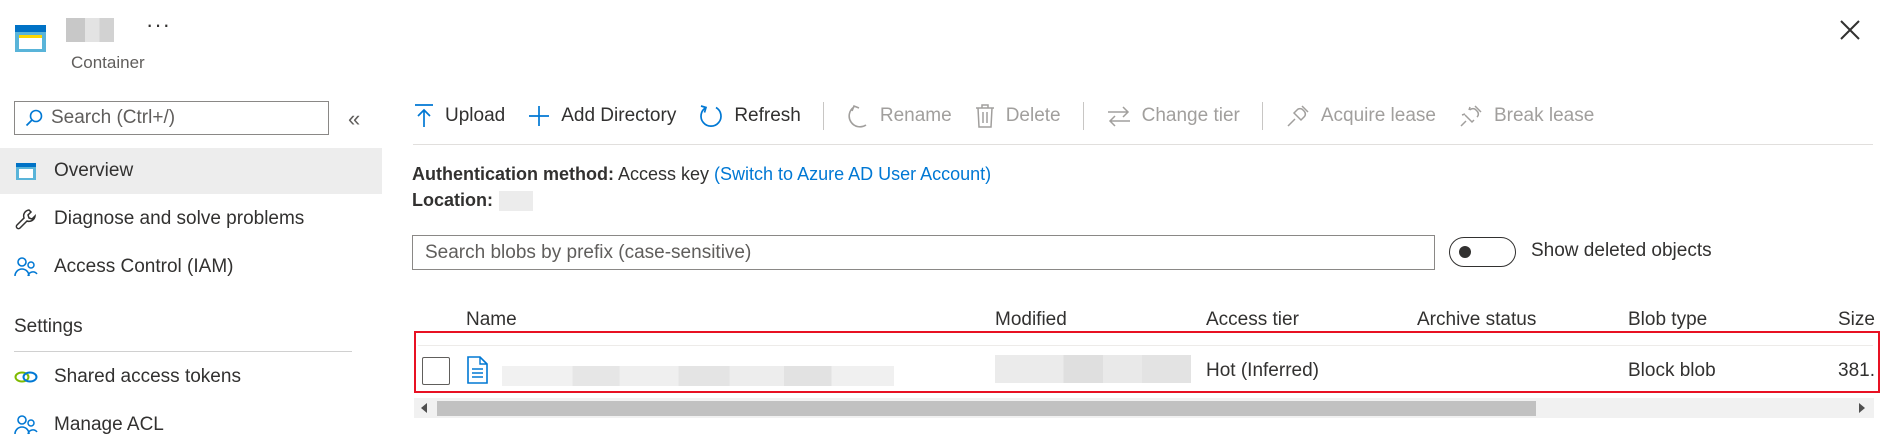  What do you see at coordinates (1471, 116) in the screenshot?
I see `break-lease-icon` at bounding box center [1471, 116].